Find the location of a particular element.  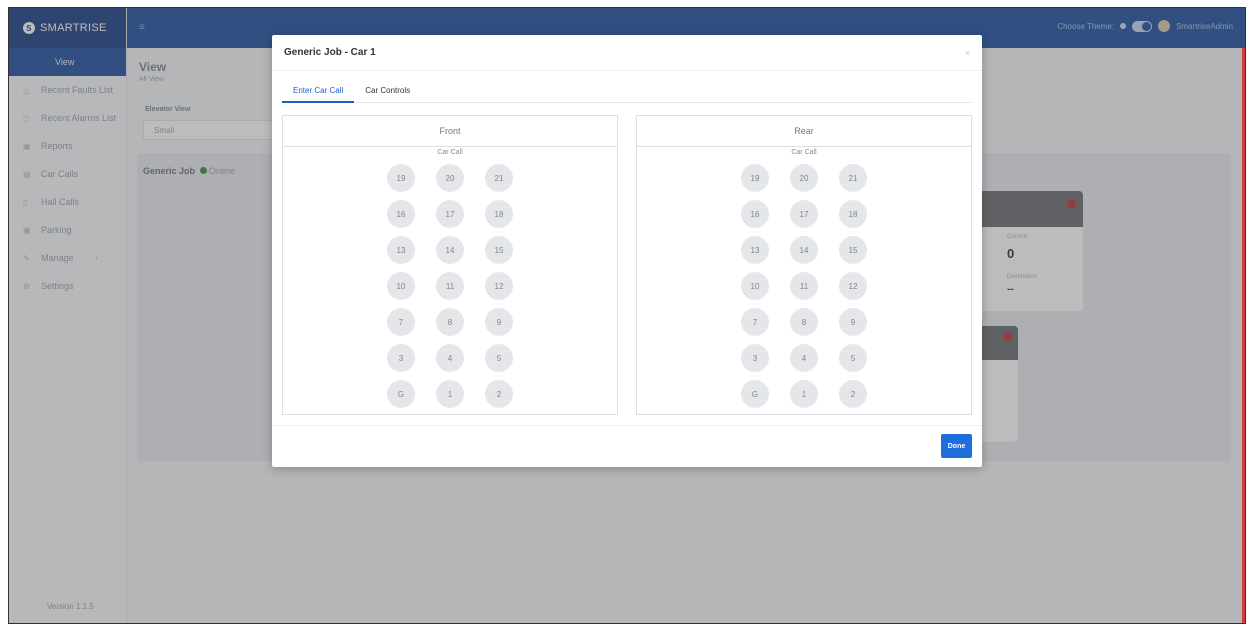

modal-tabs: Enter Car Call Car Controls is located at coordinates (627, 91).